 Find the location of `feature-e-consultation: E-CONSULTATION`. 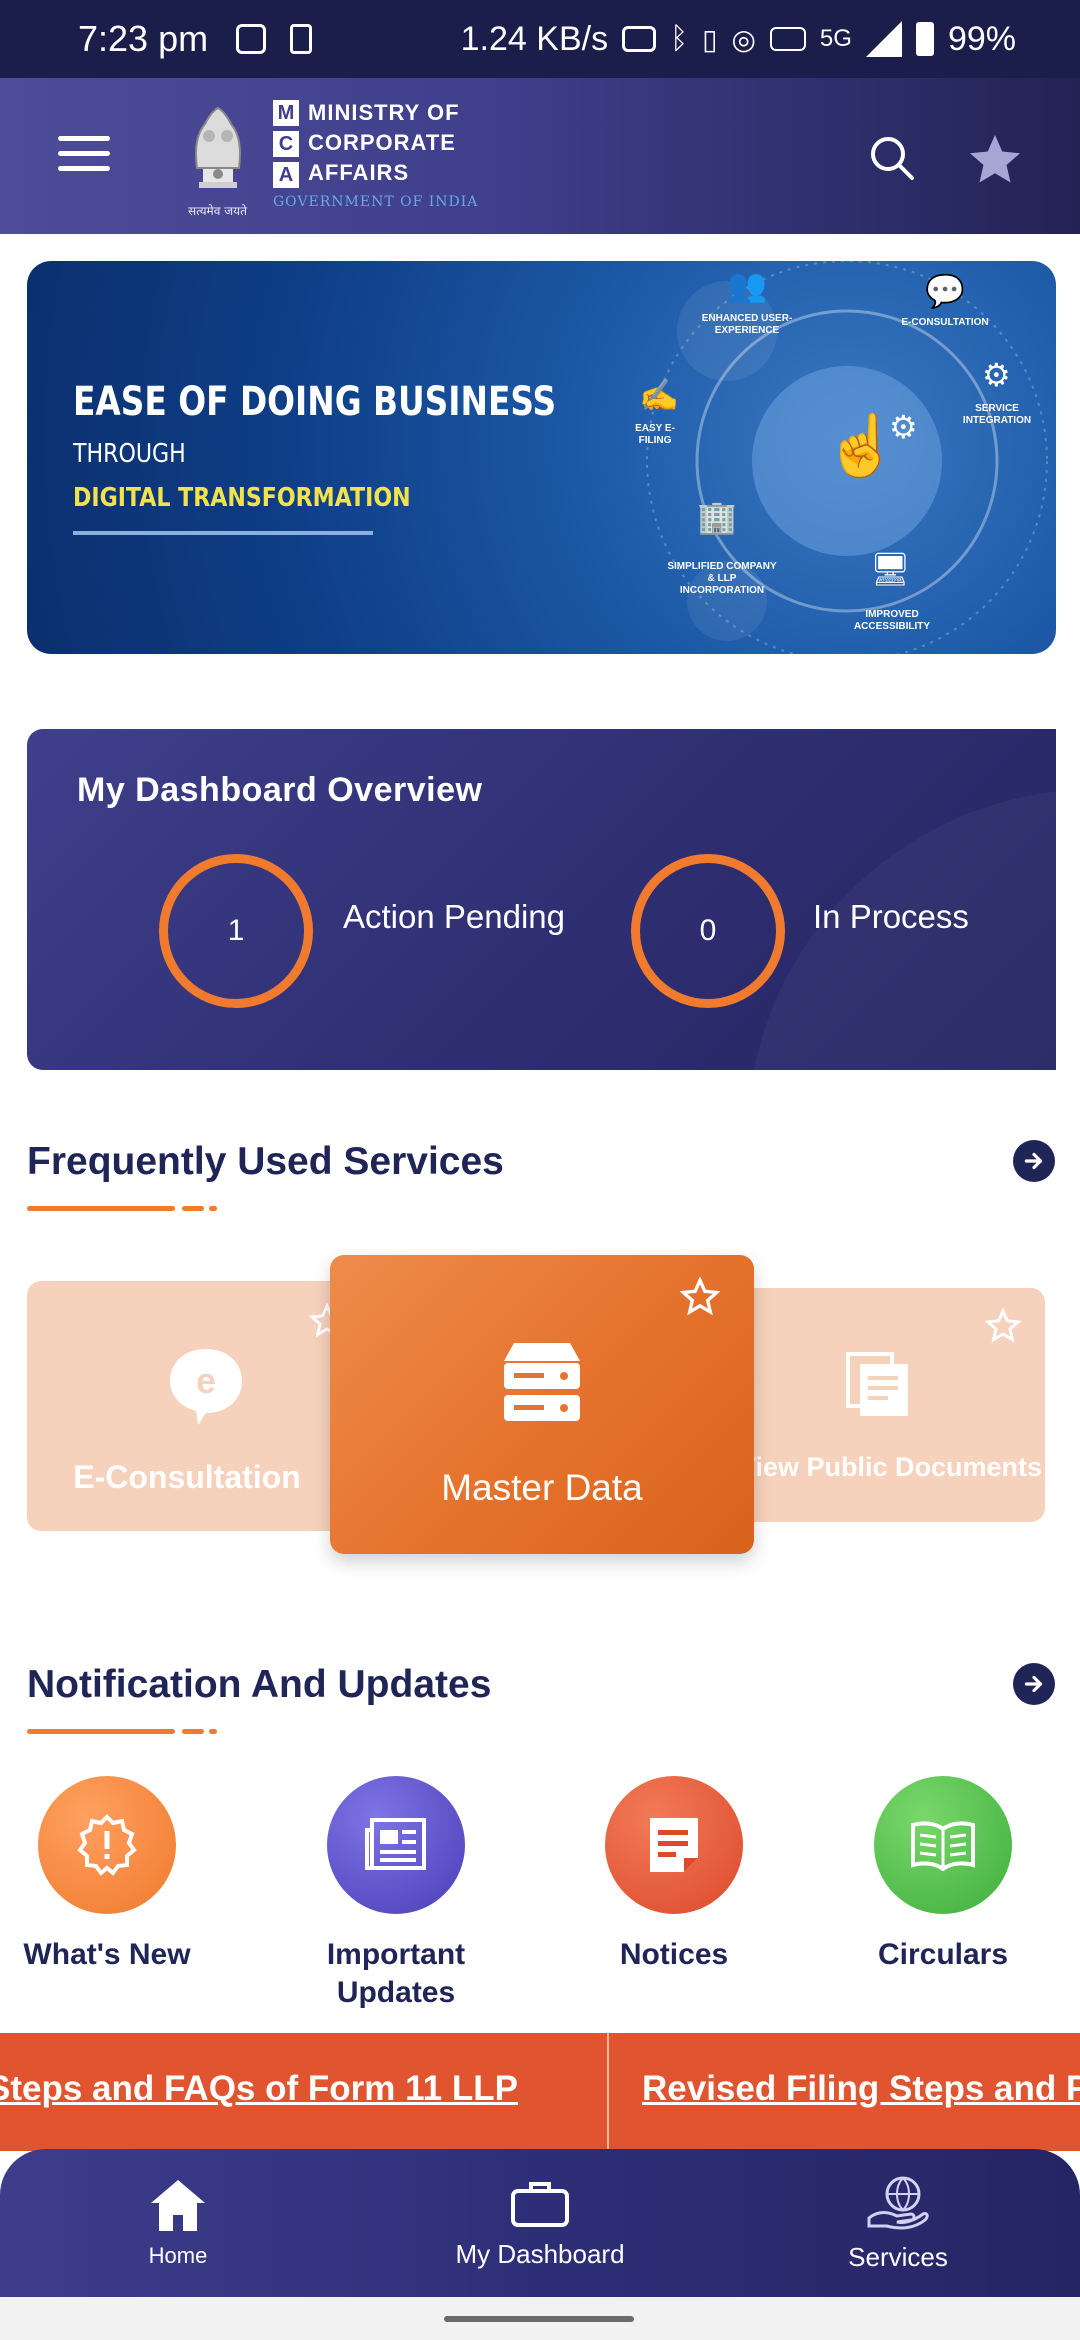

feature-e-consultation: E-CONSULTATION is located at coordinates (945, 322).